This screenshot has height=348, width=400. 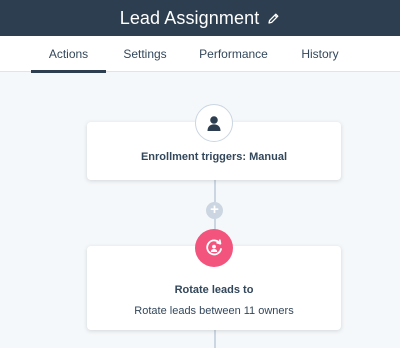 I want to click on user-icon, so click(x=214, y=123).